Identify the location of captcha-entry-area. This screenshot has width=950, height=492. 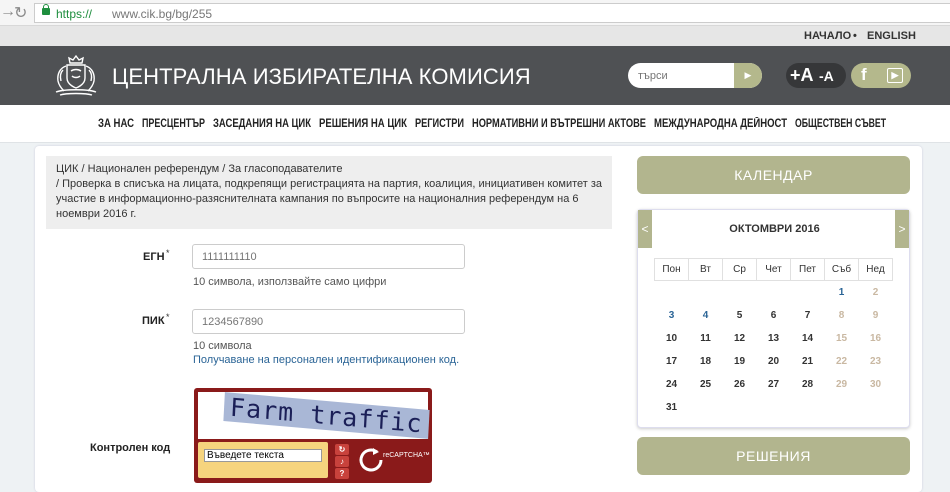
(263, 460).